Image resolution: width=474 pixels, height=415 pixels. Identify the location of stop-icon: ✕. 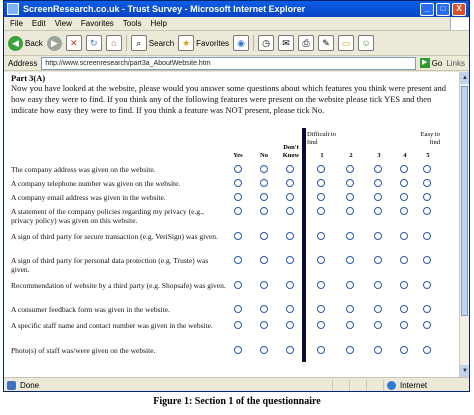
(73, 43).